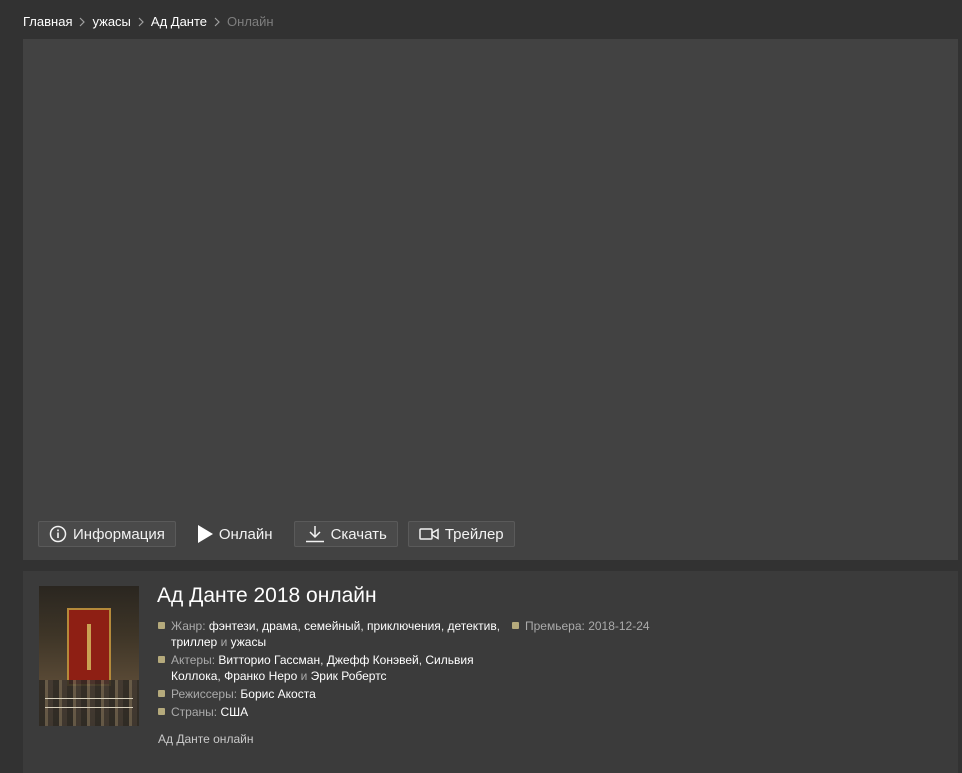  What do you see at coordinates (179, 21) in the screenshot?
I see `breadcrumb-movie: Ад Данте` at bounding box center [179, 21].